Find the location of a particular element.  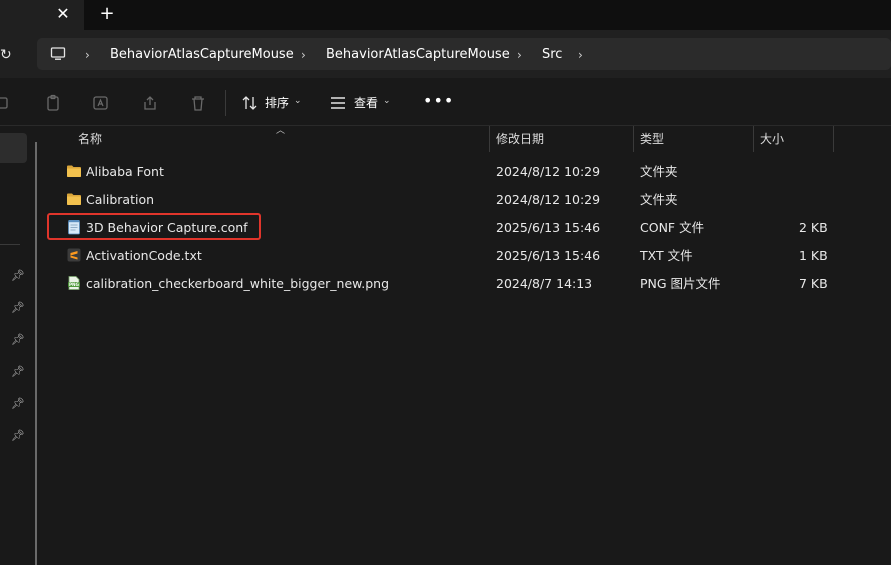

copy-icon is located at coordinates (9, 103).